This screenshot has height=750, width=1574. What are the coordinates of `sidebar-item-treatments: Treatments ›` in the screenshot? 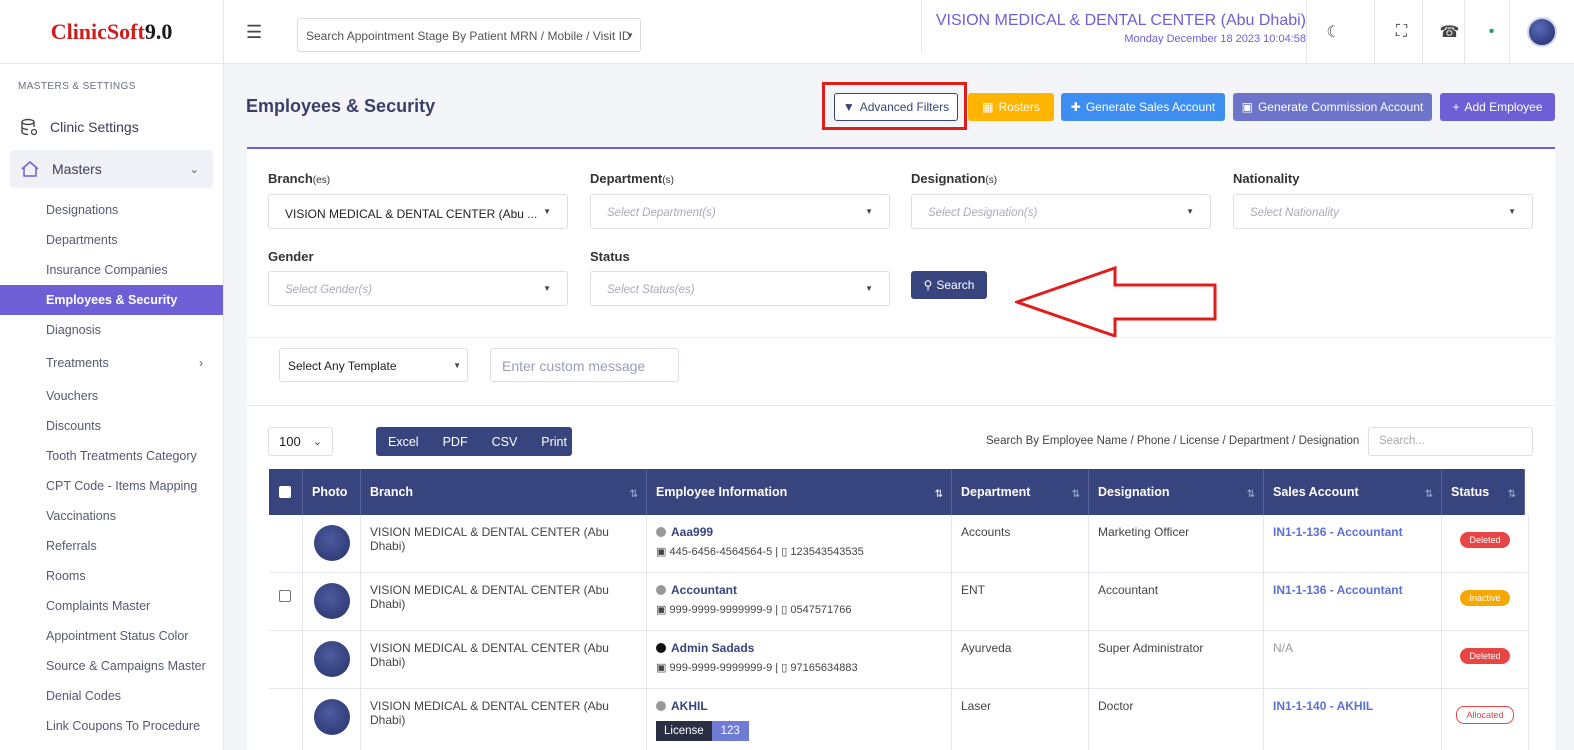 It's located at (111, 363).